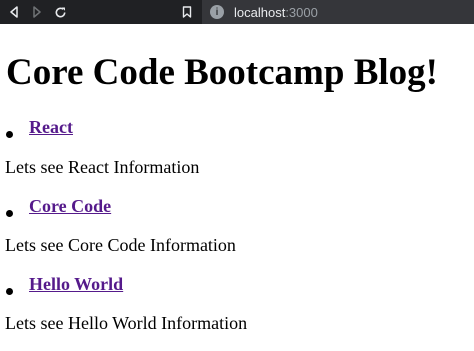  I want to click on reload-button, so click(60, 12).